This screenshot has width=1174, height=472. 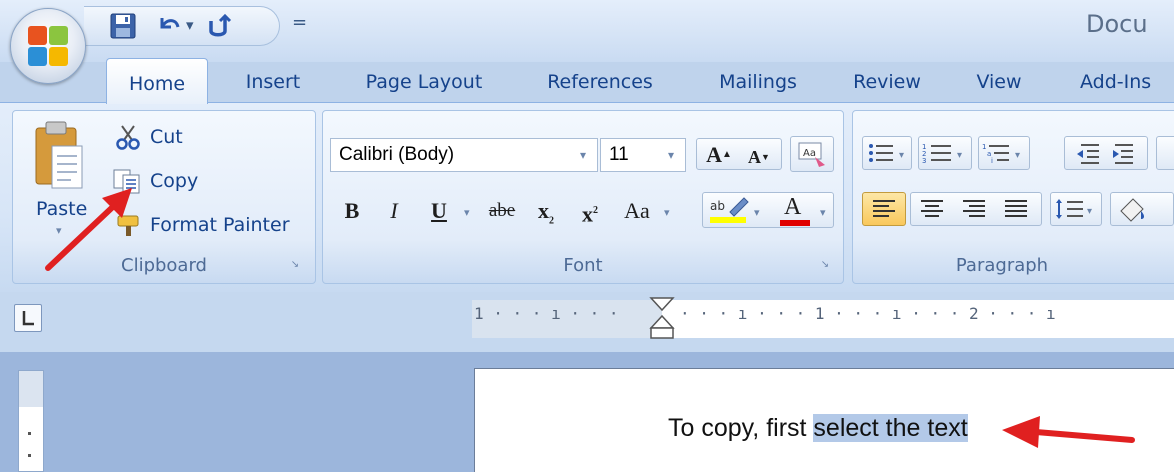 What do you see at coordinates (719, 154) in the screenshot?
I see `grow-font-button: A▲` at bounding box center [719, 154].